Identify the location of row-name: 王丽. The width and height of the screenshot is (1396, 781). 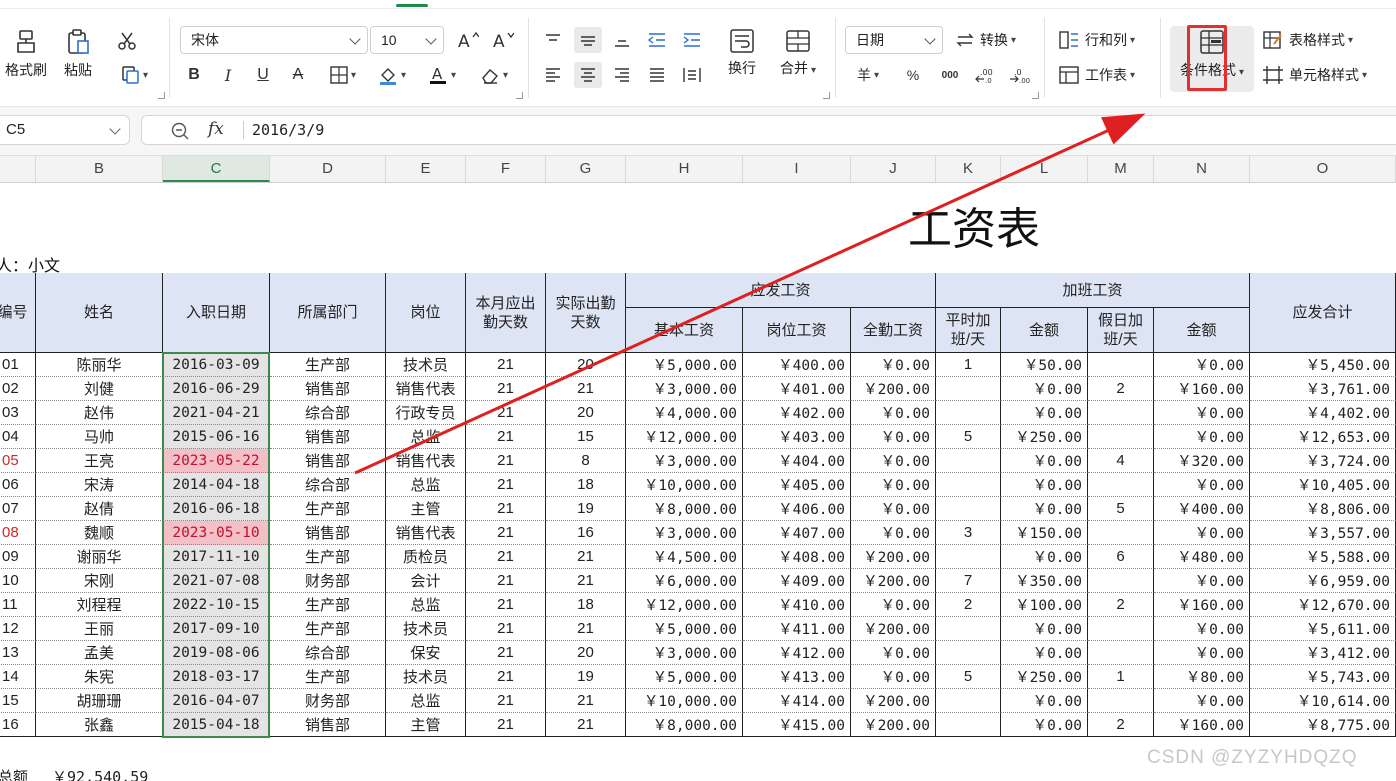
(99, 629).